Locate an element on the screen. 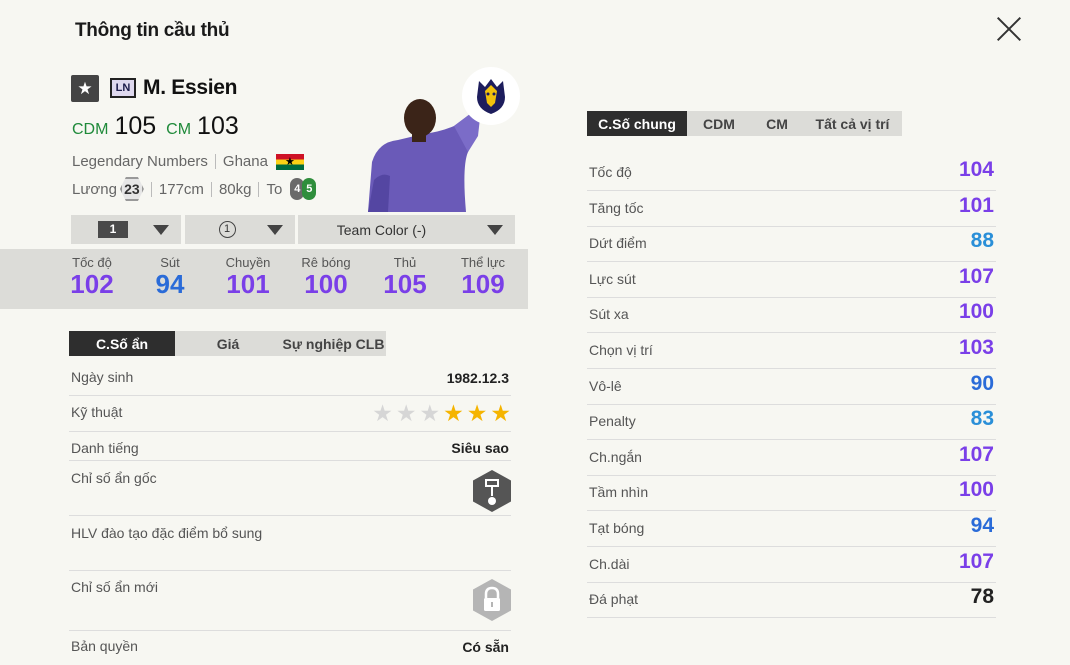 The width and height of the screenshot is (1070, 665). position-ovr: 103 is located at coordinates (218, 126).